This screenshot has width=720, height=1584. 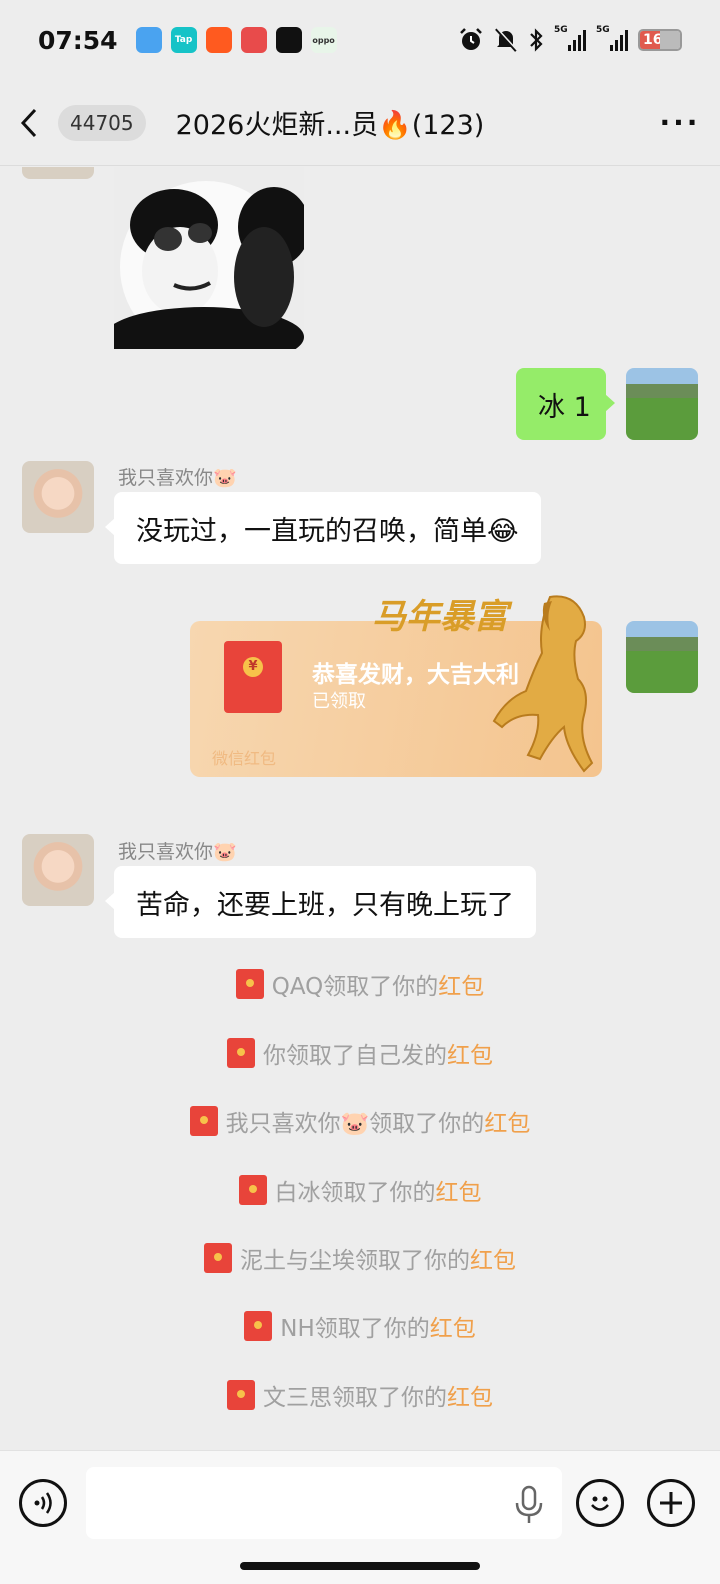 I want to click on kuaishou-app-icon, so click(x=218, y=40).